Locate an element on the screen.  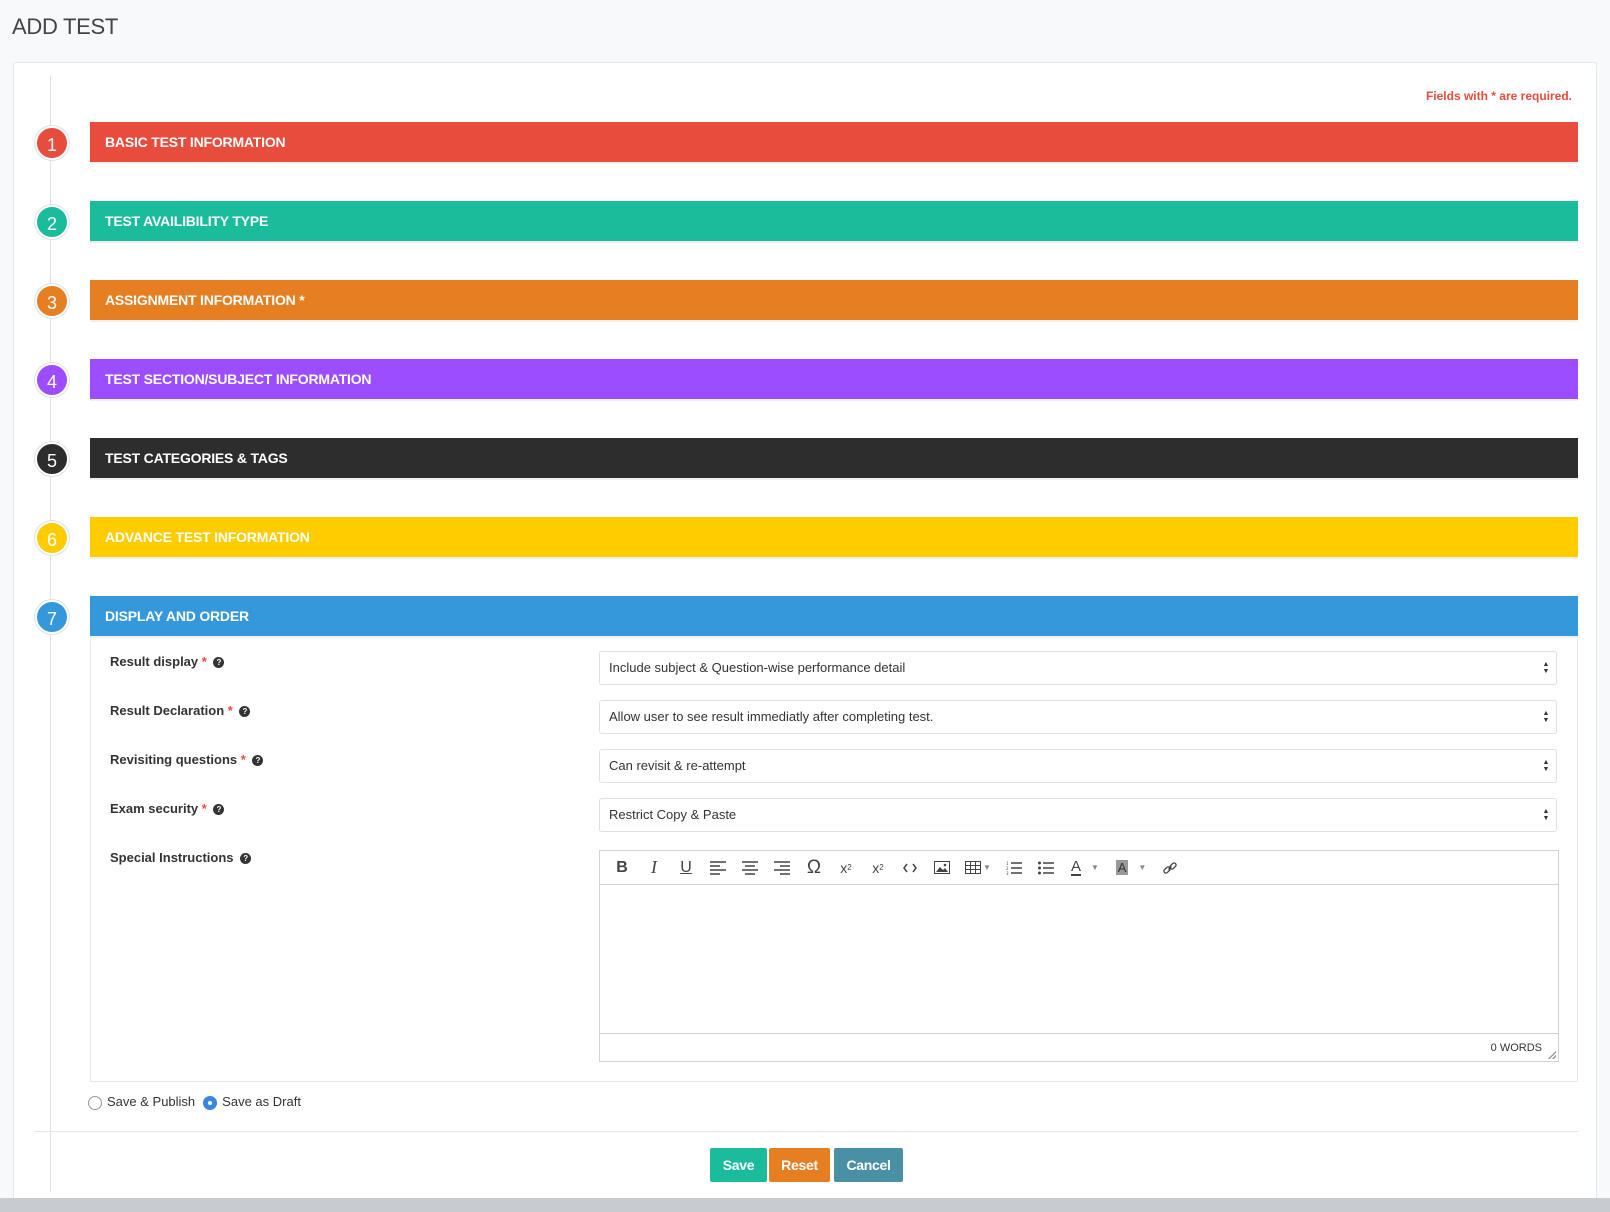
divider is located at coordinates (806, 1131).